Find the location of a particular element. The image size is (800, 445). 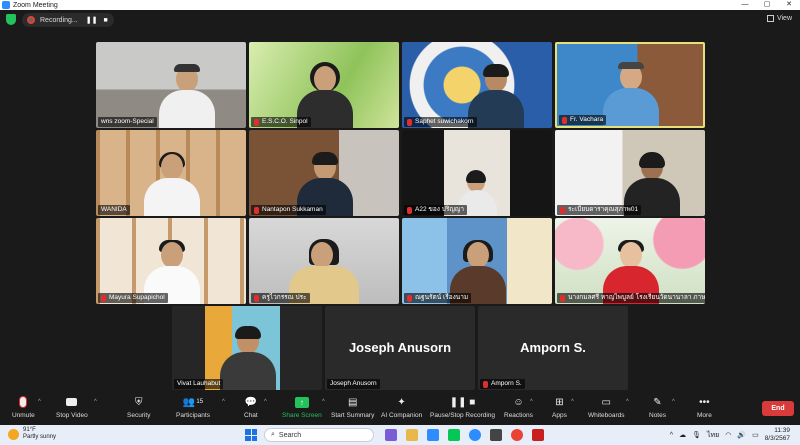

reactions-button: ☺ Reactions is located at coordinates (518, 407).